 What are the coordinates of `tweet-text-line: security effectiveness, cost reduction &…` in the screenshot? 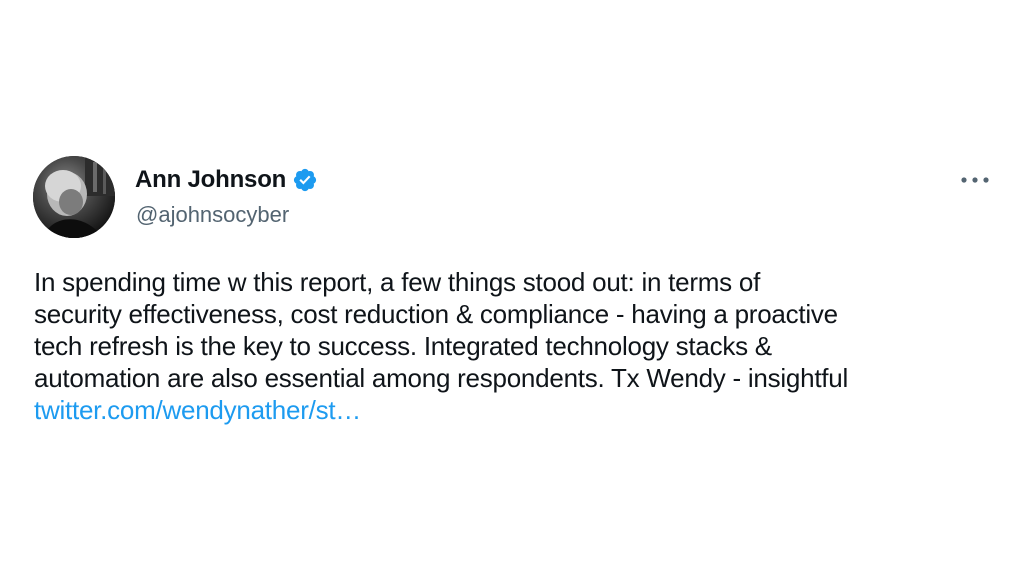 It's located at (436, 314).